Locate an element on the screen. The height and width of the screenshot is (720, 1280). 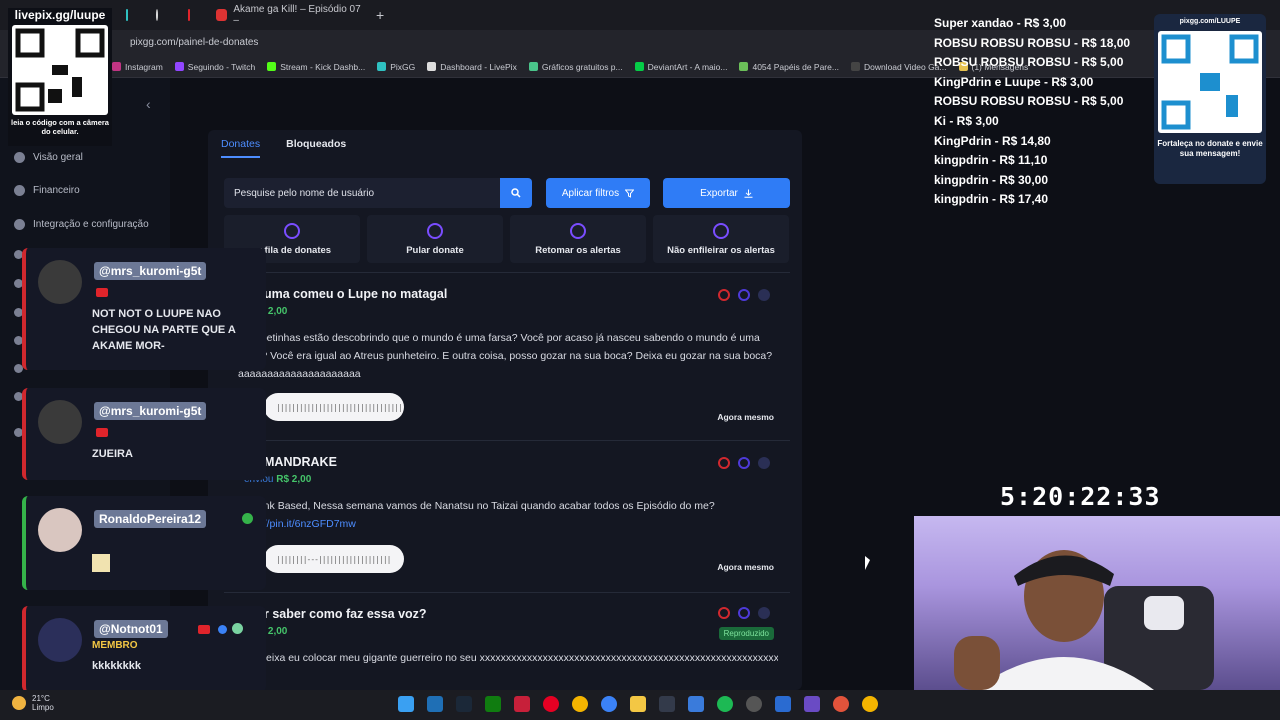
collapse-sidebar-icon: ‹ is located at coordinates (148, 104).